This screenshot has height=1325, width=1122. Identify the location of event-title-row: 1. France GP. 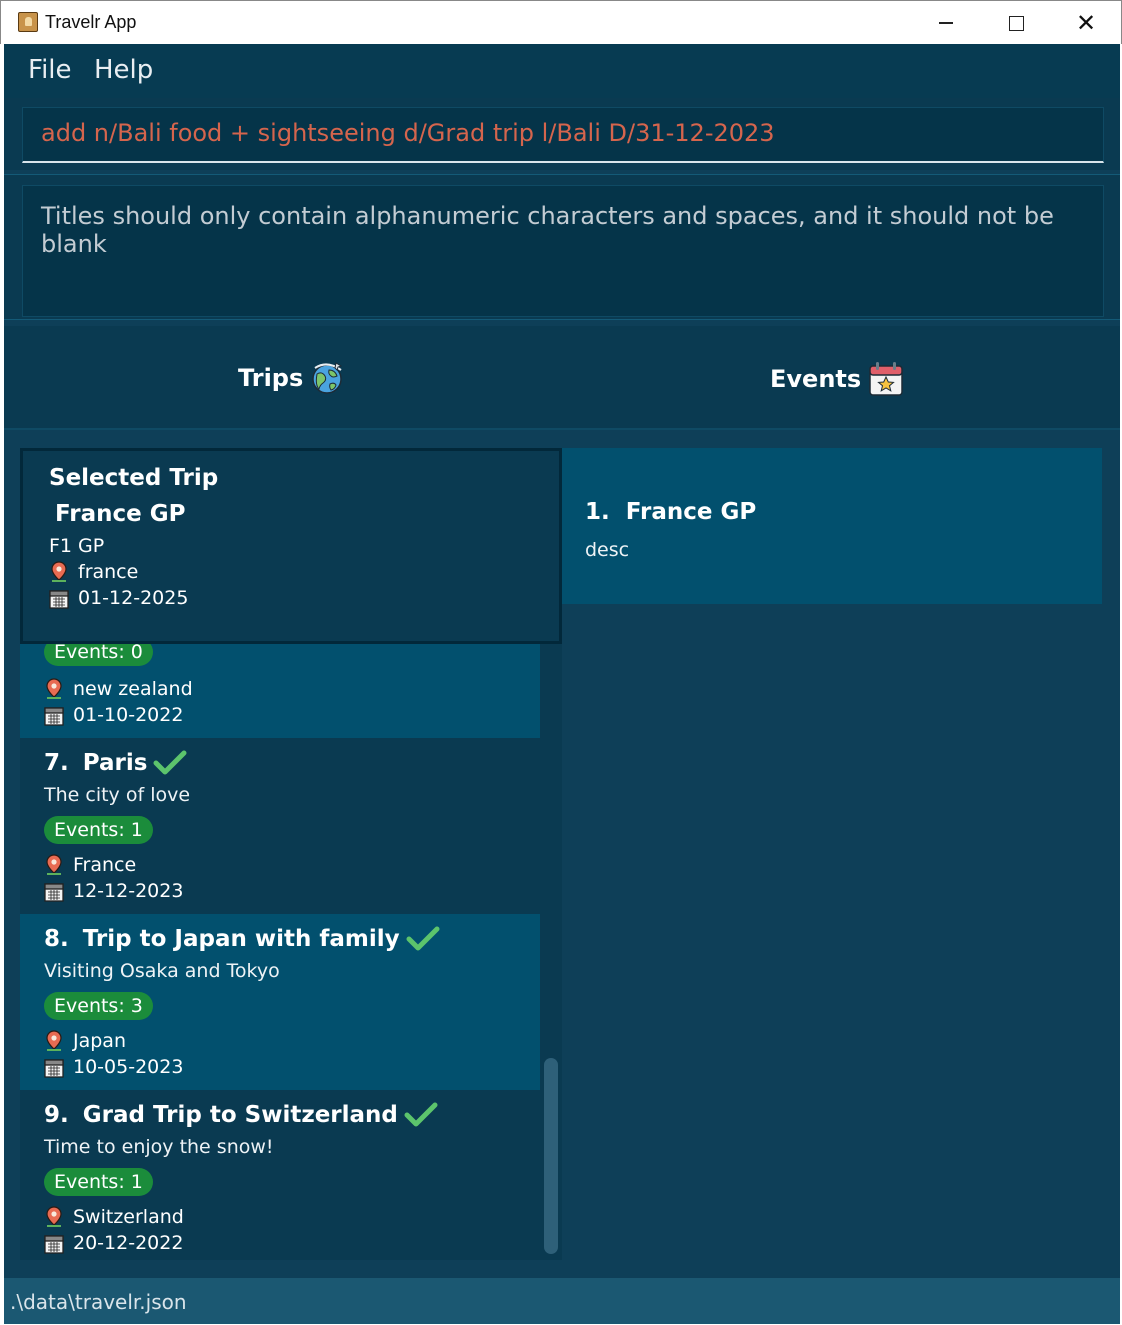
(670, 512).